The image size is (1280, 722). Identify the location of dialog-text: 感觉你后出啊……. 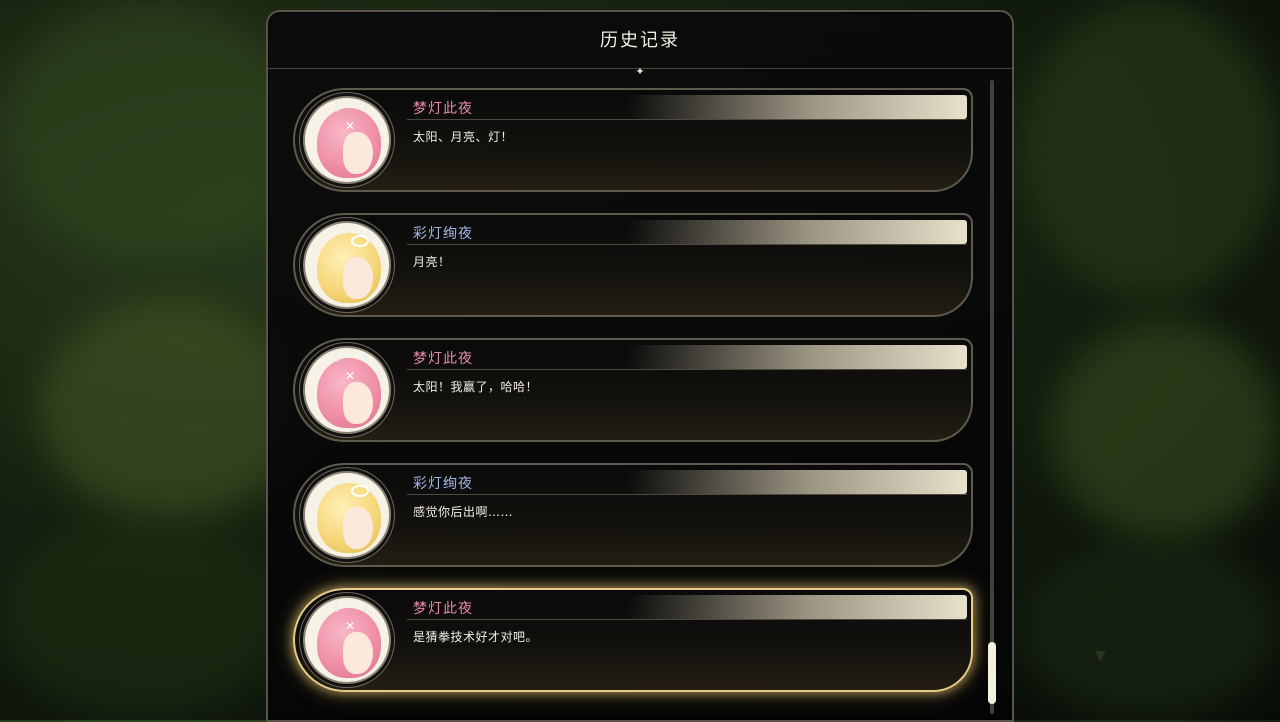
(463, 512).